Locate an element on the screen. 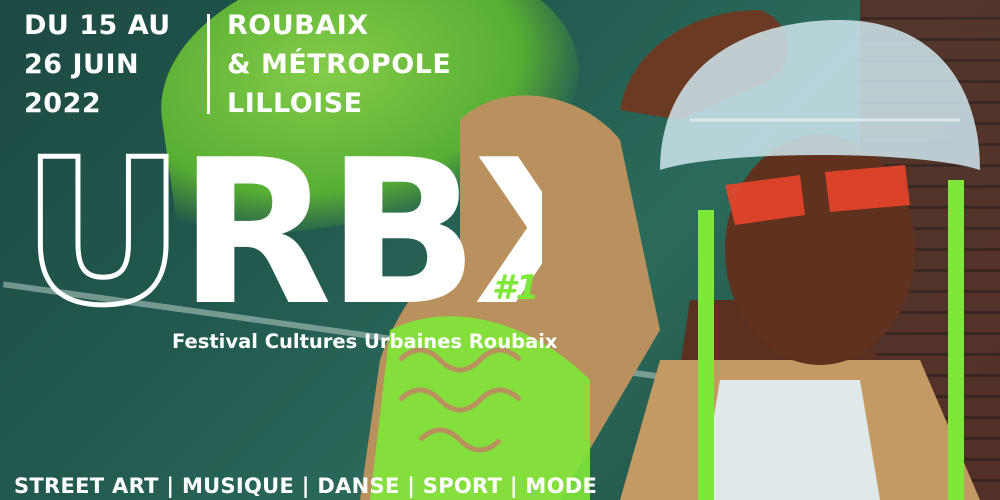 The width and height of the screenshot is (1000, 500). festival-dates: DU 15 AU 26 JUIN 2022 is located at coordinates (97, 64).